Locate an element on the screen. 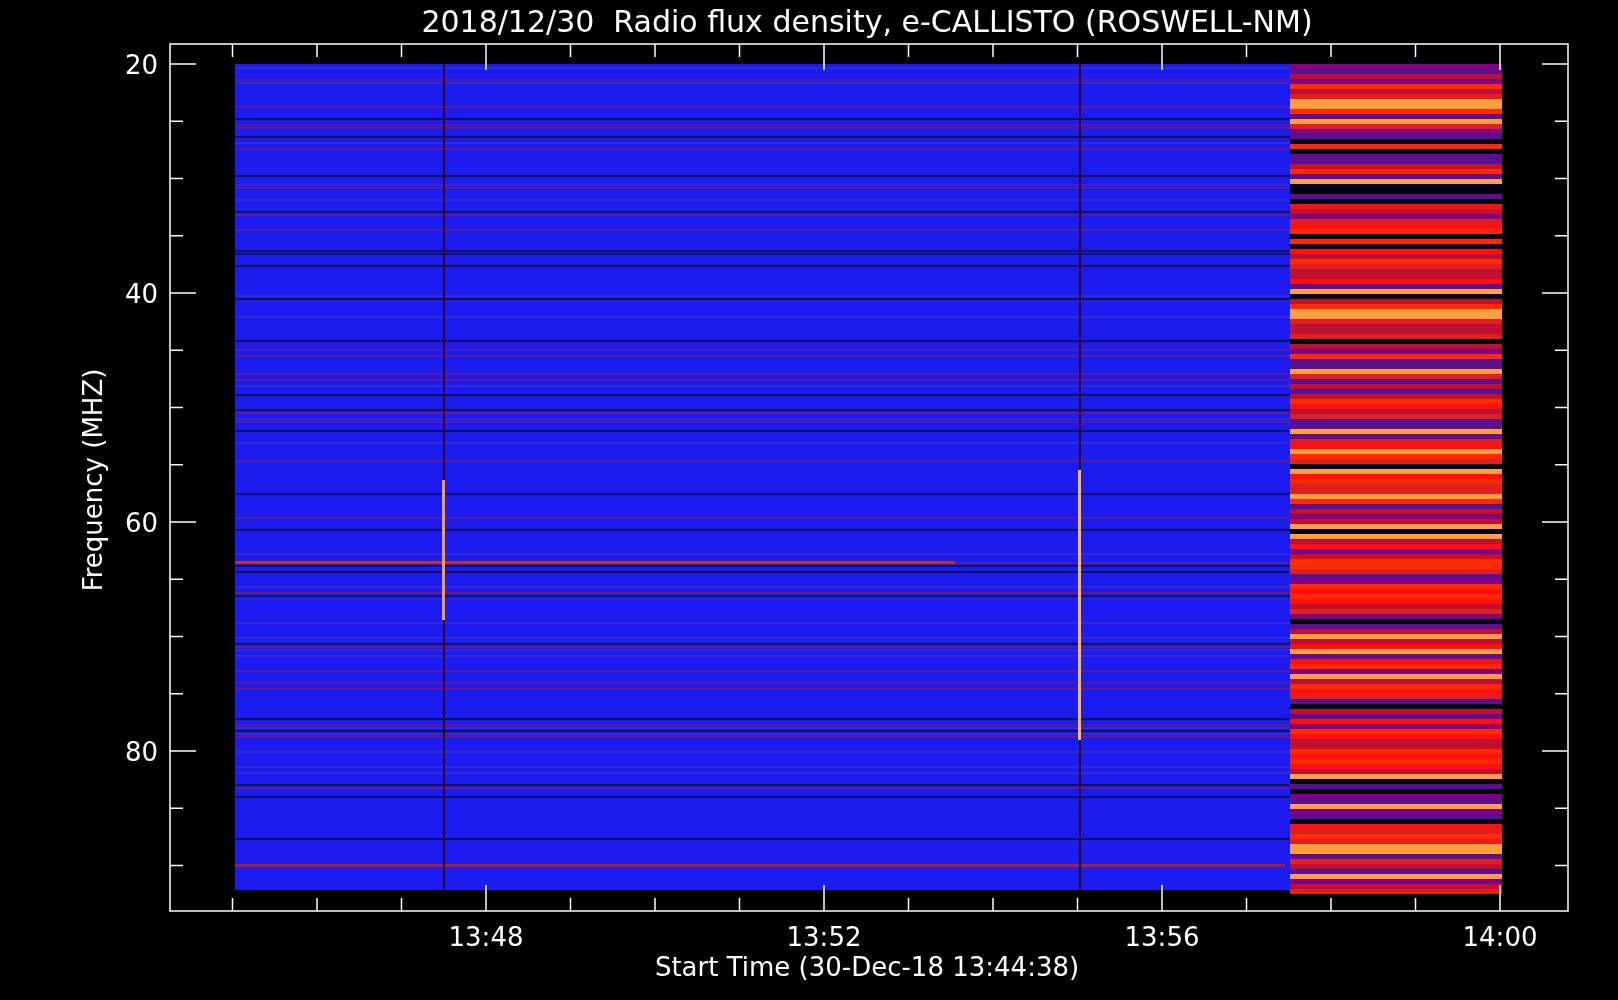 Image resolution: width=1618 pixels, height=1000 pixels. axis-tick-label: 60 is located at coordinates (141, 523).